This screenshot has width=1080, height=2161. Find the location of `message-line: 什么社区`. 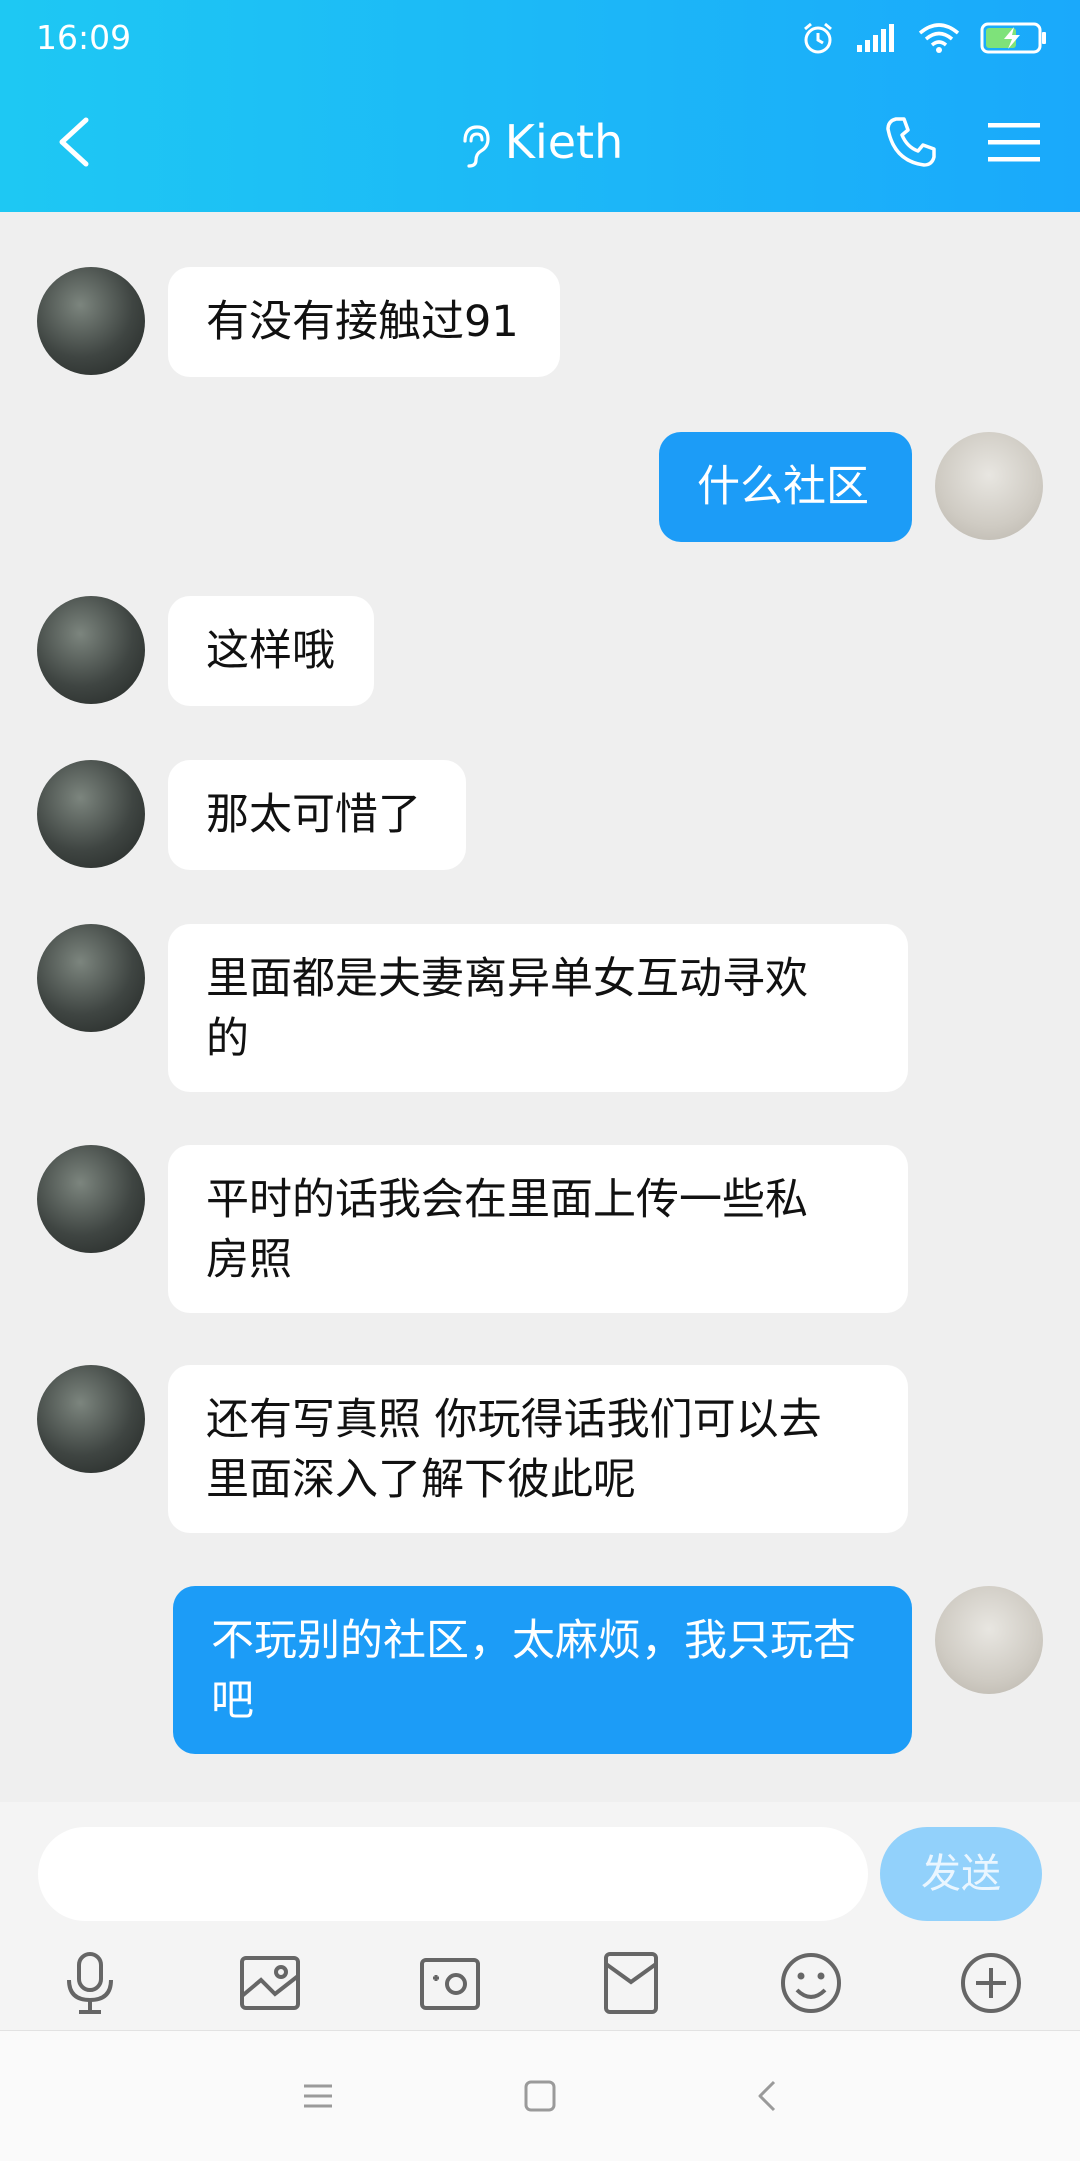

message-line: 什么社区 is located at coordinates (783, 487).